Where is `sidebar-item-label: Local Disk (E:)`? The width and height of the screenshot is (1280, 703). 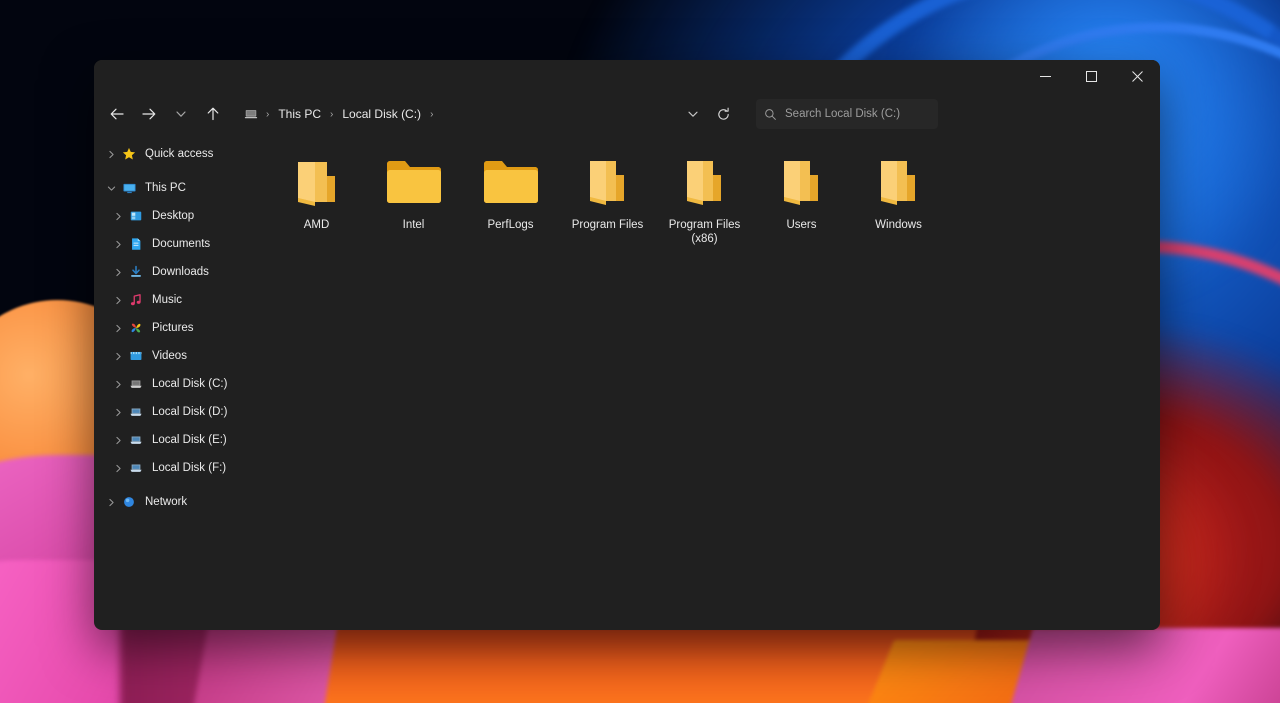 sidebar-item-label: Local Disk (E:) is located at coordinates (189, 440).